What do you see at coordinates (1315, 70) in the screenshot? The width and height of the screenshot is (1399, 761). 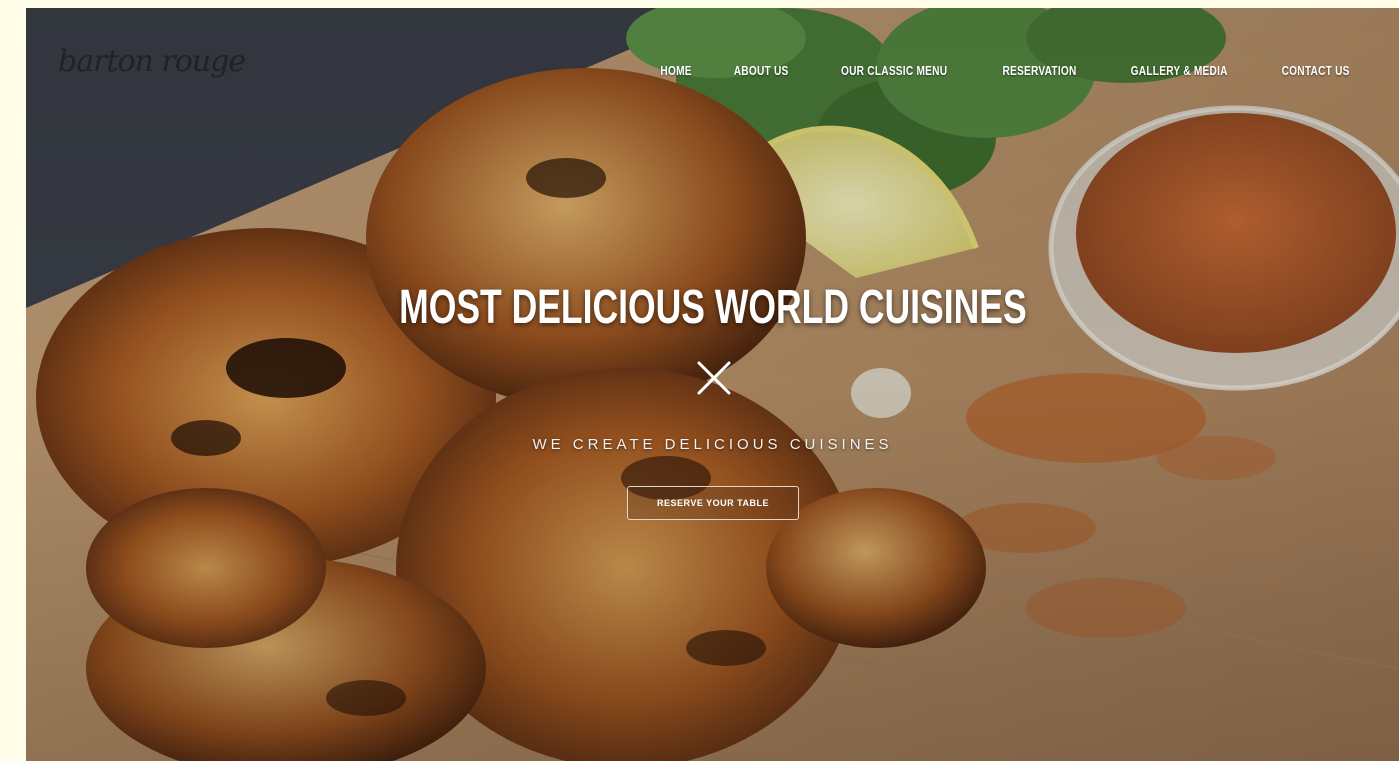 I see `nav-item-contact-us: CONTACT US` at bounding box center [1315, 70].